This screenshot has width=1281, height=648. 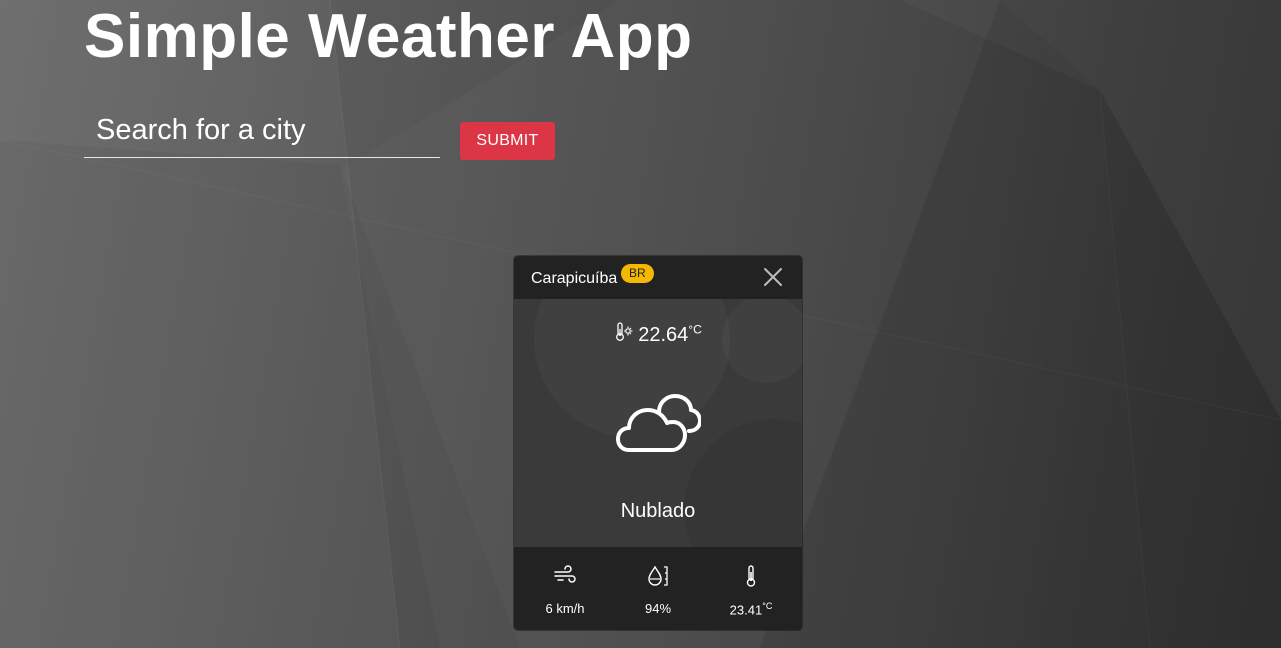 I want to click on temperature-unit: °C, so click(x=695, y=329).